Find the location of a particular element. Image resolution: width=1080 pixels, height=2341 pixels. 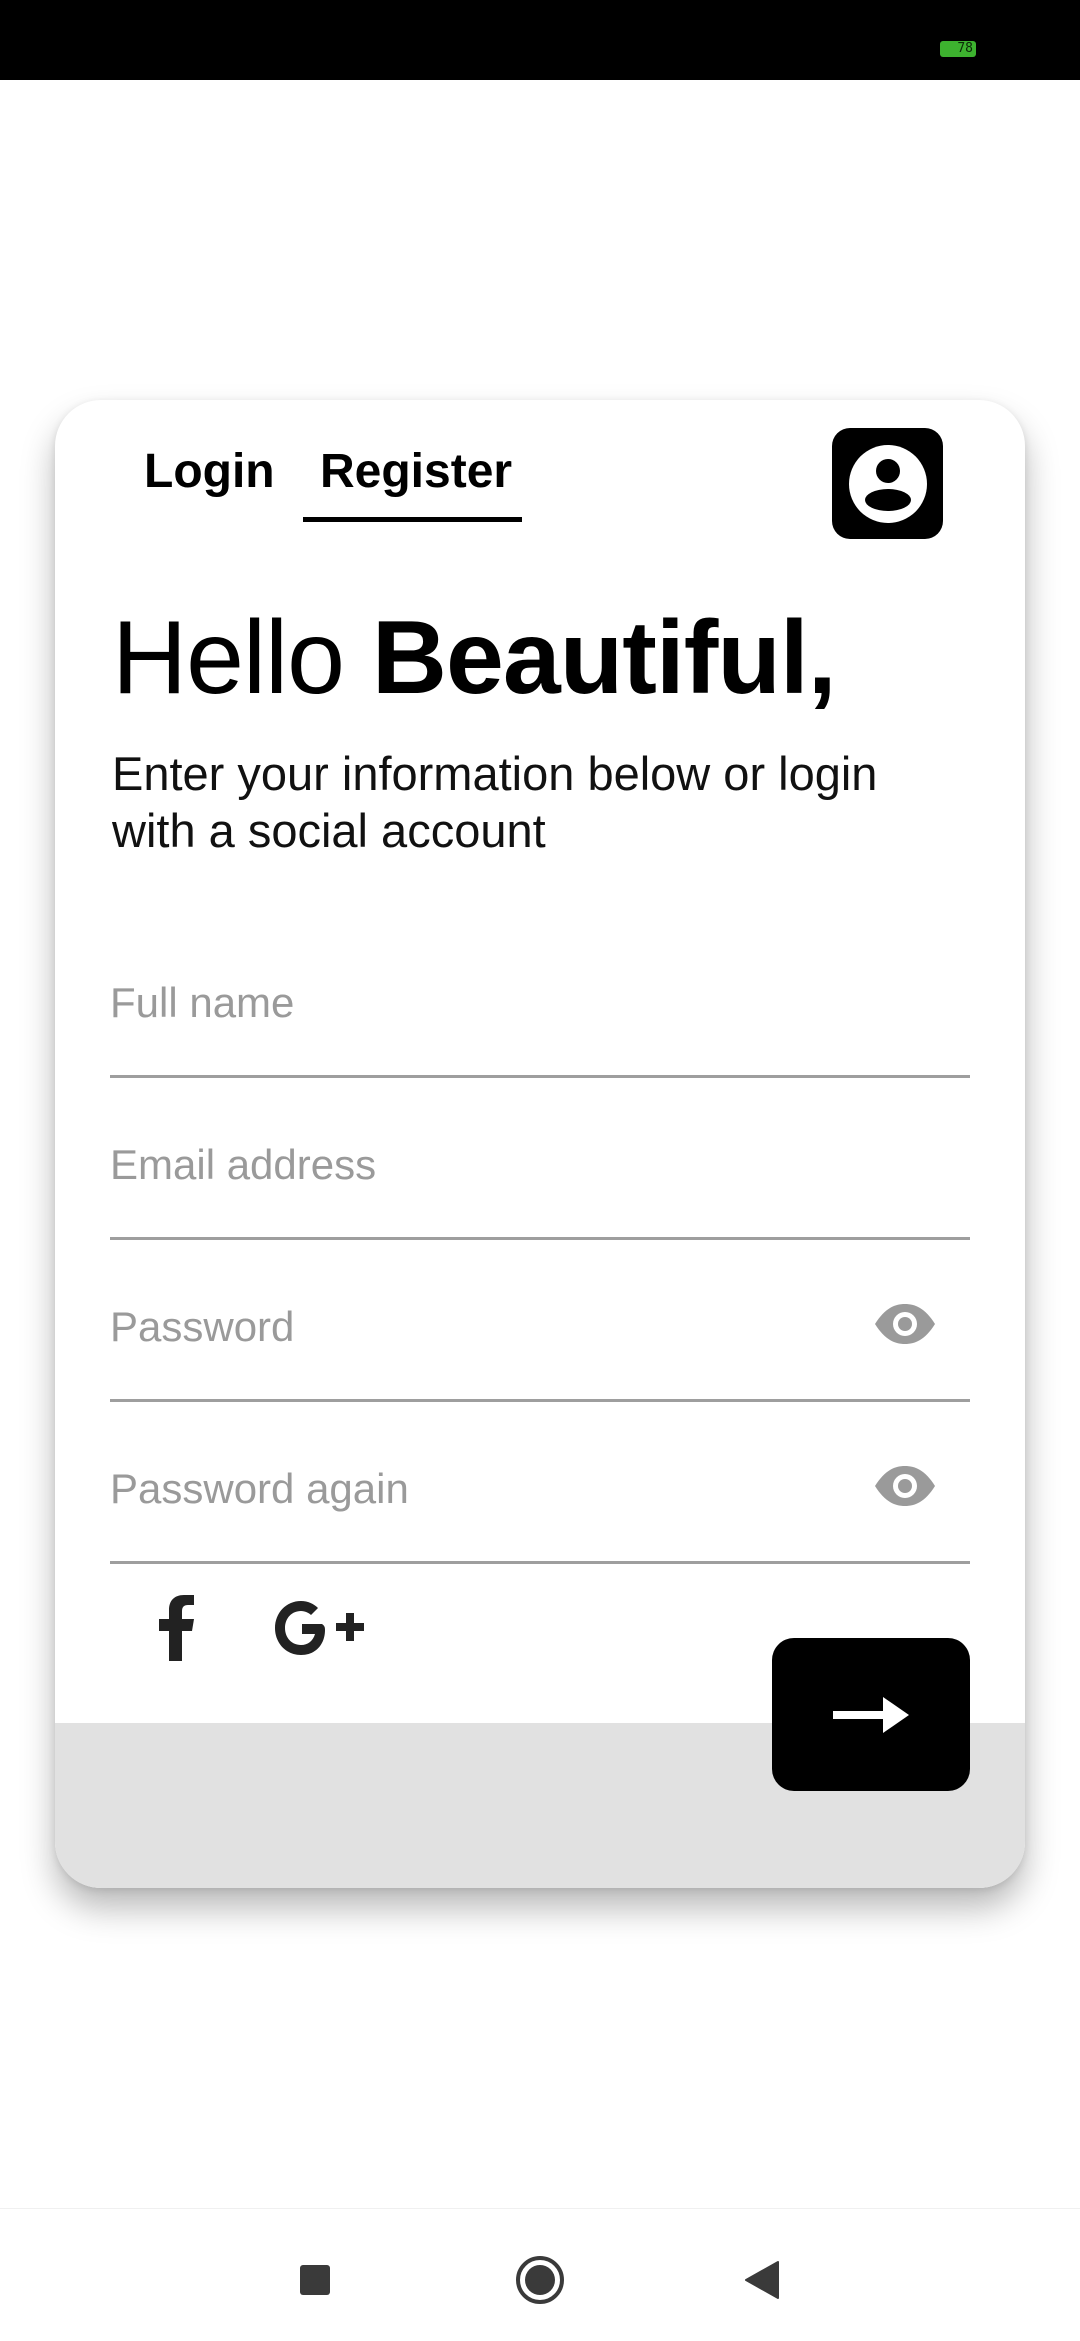

greeting-bold: Beautiful, is located at coordinates (604, 658).